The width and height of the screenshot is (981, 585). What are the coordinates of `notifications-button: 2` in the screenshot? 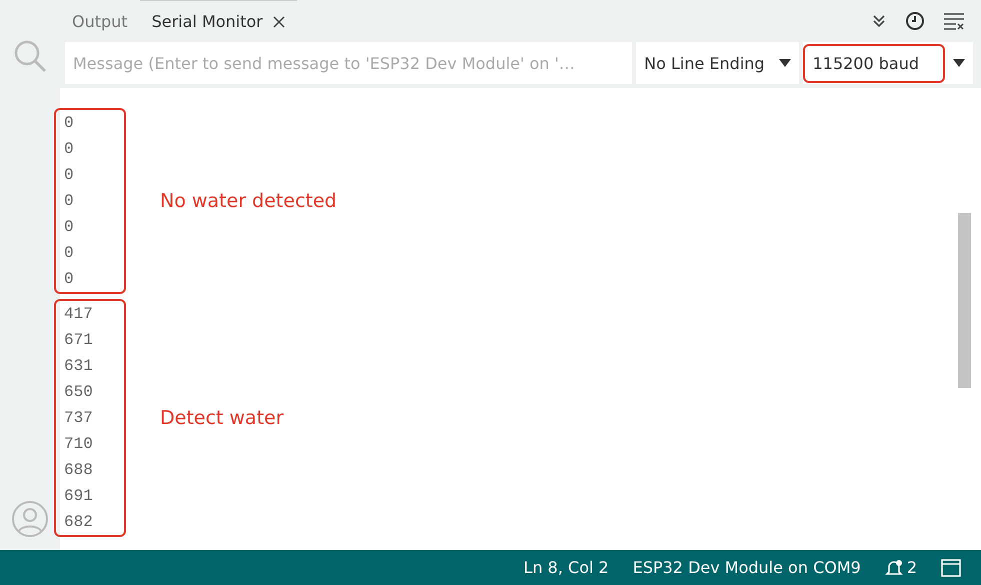 It's located at (900, 567).